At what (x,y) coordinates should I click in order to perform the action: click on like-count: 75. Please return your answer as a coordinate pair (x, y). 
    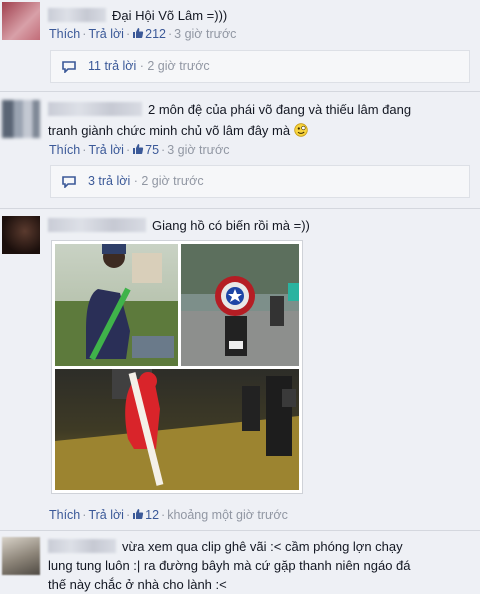
    Looking at the image, I should click on (145, 150).